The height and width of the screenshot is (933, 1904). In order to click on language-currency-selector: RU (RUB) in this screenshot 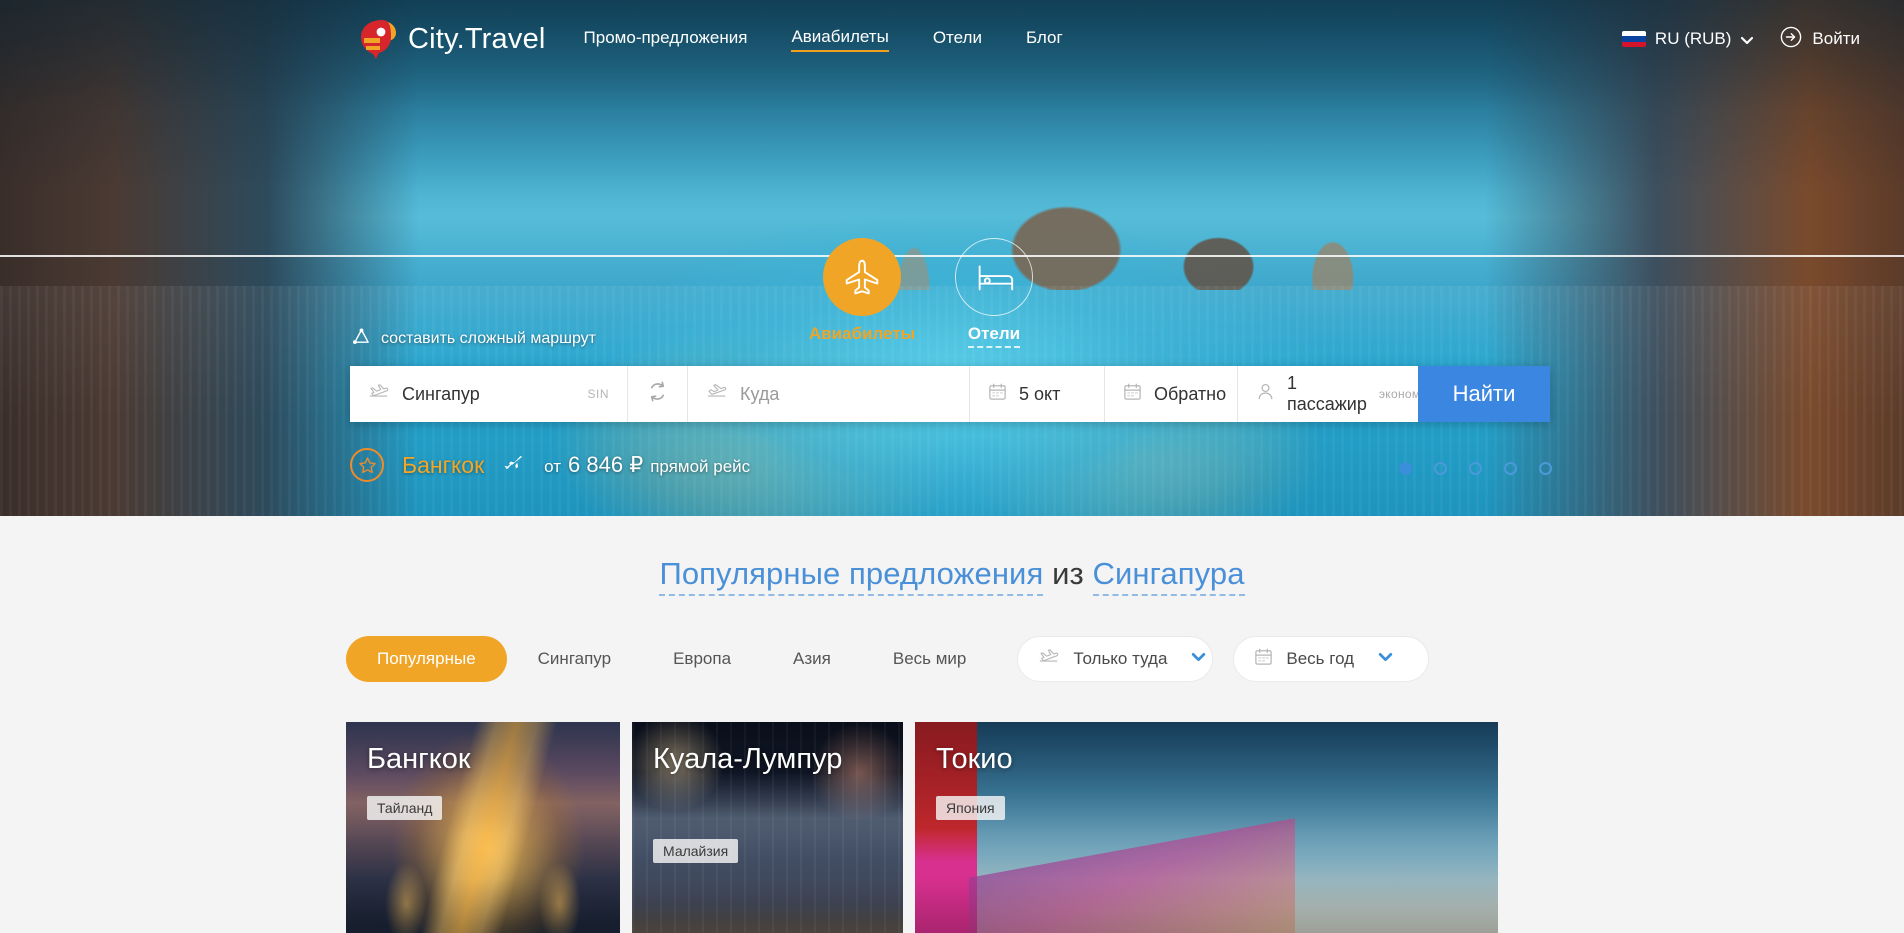, I will do `click(1688, 39)`.